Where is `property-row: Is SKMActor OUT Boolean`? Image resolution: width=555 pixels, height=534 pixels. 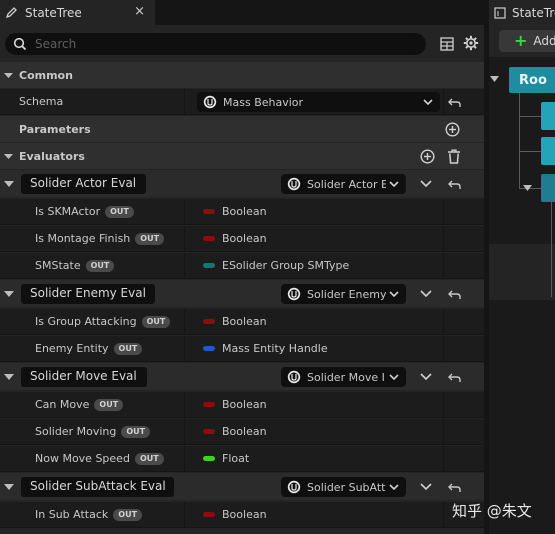 property-row: Is SKMActor OUT Boolean is located at coordinates (242, 212).